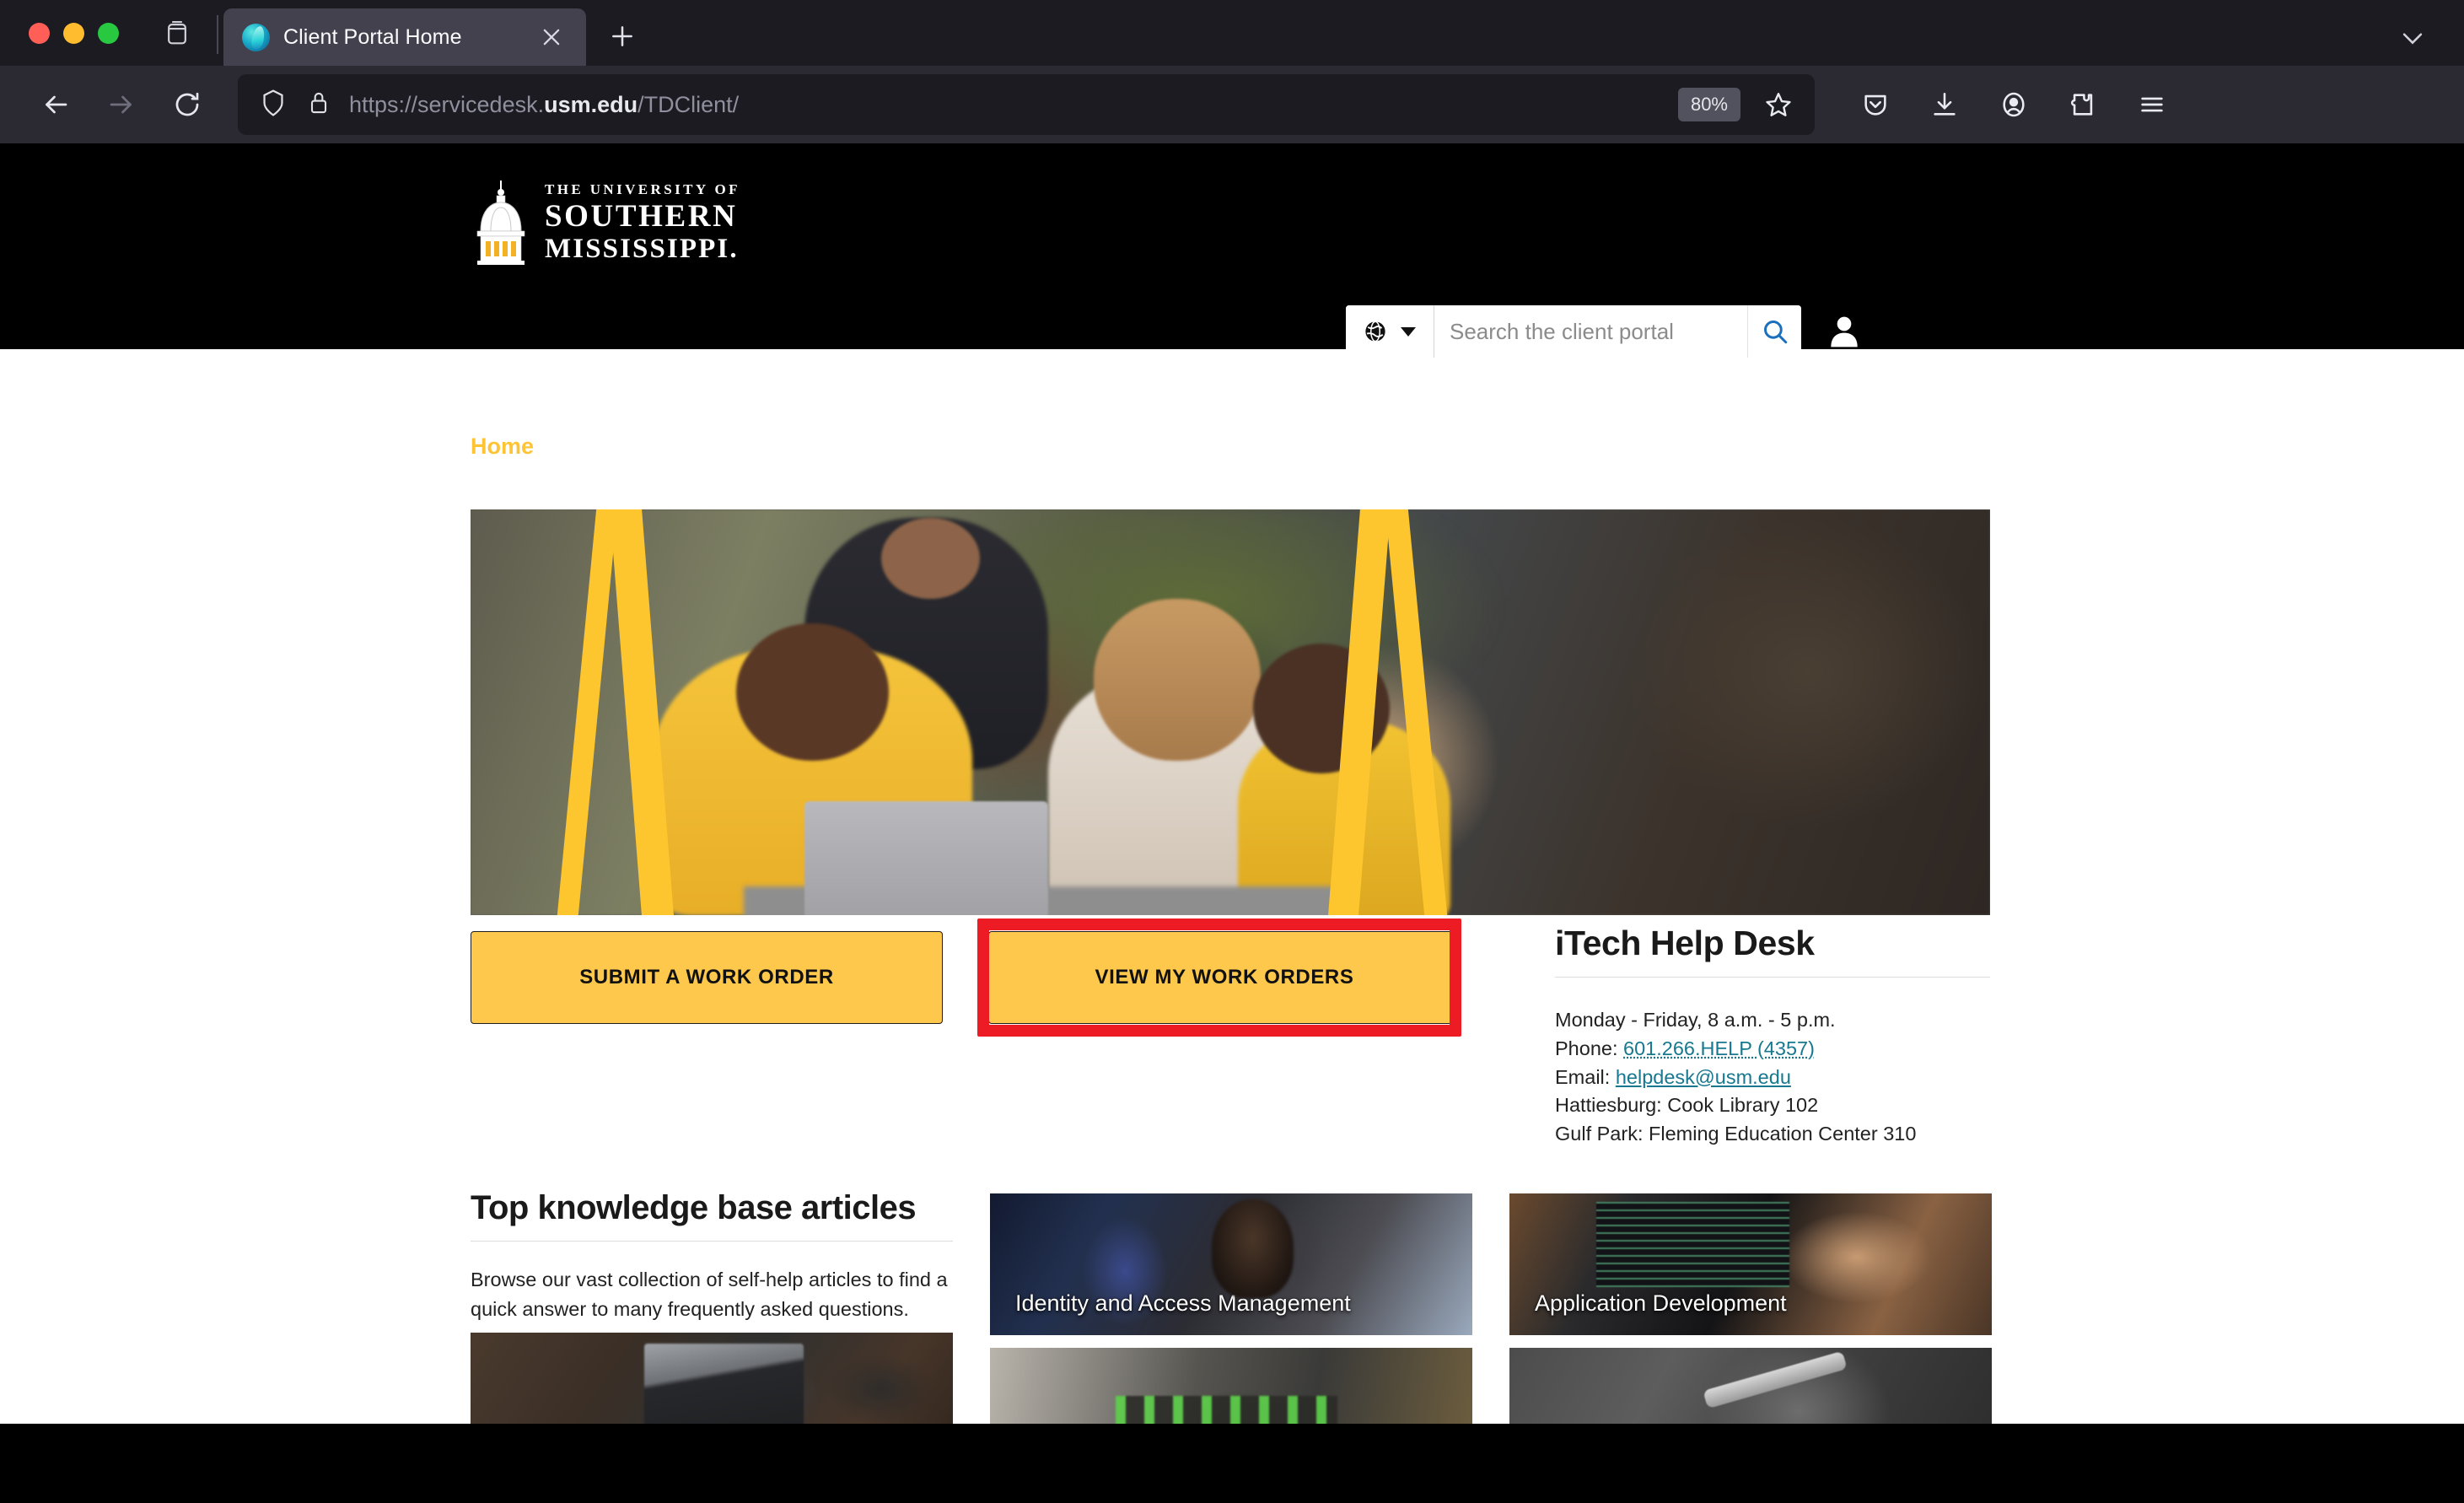  Describe the element at coordinates (1585, 1076) in the screenshot. I see `email-label: Email:` at that location.